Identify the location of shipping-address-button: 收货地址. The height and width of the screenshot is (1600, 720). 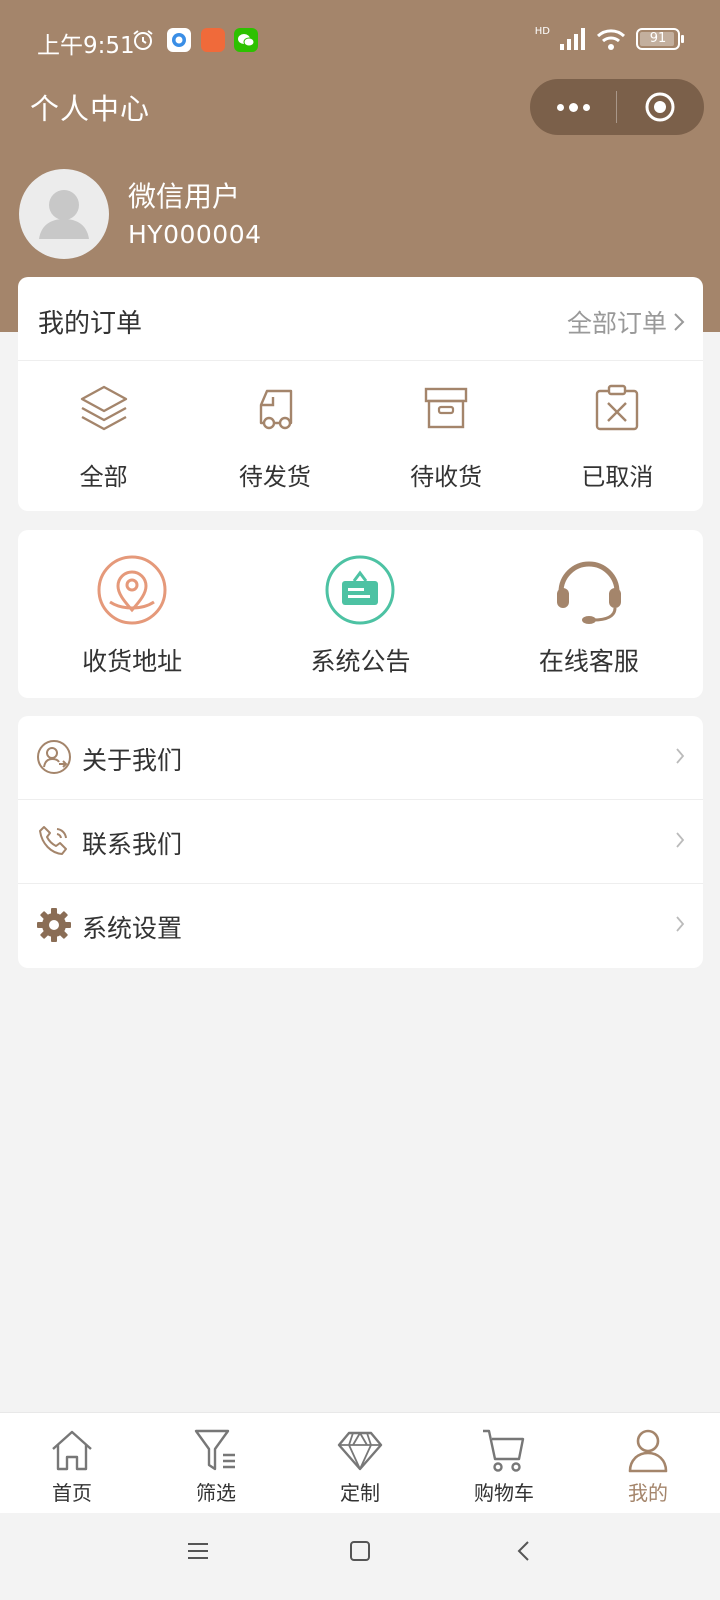
(132, 614).